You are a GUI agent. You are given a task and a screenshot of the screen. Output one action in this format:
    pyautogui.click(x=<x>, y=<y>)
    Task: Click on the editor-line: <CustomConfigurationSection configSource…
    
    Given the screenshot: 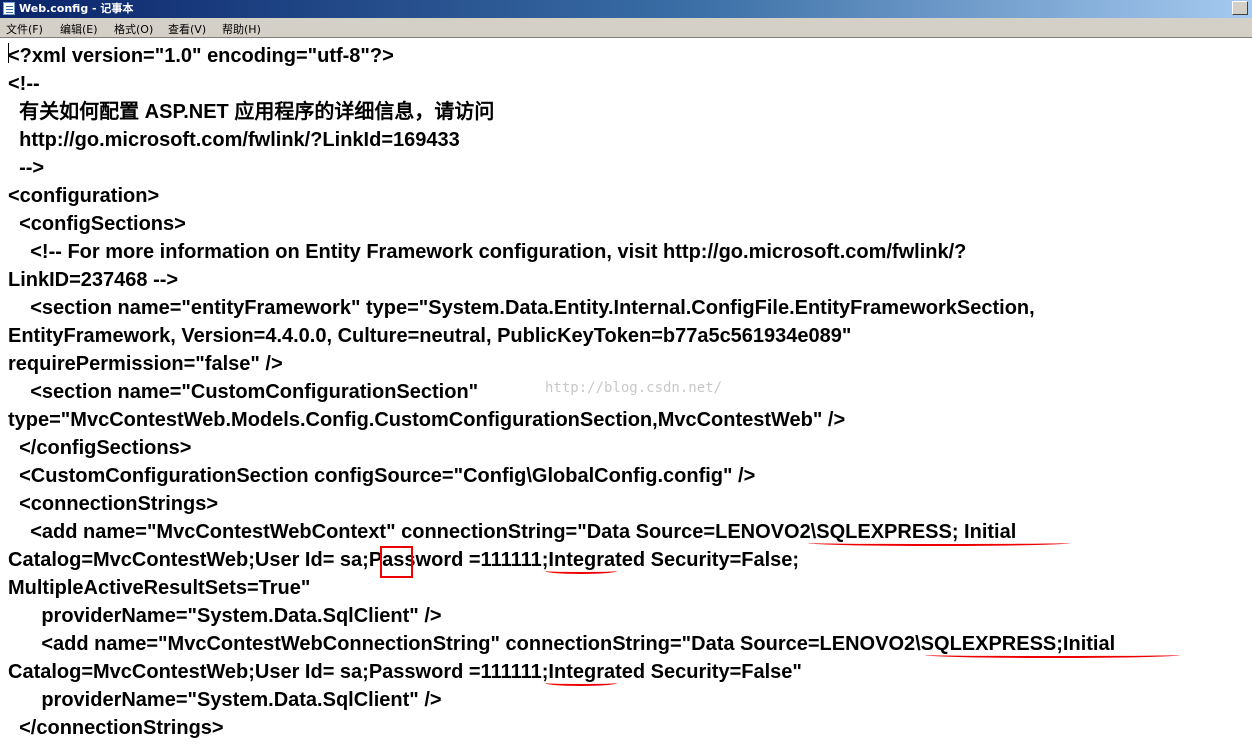 What is the action you would take?
    pyautogui.click(x=382, y=476)
    